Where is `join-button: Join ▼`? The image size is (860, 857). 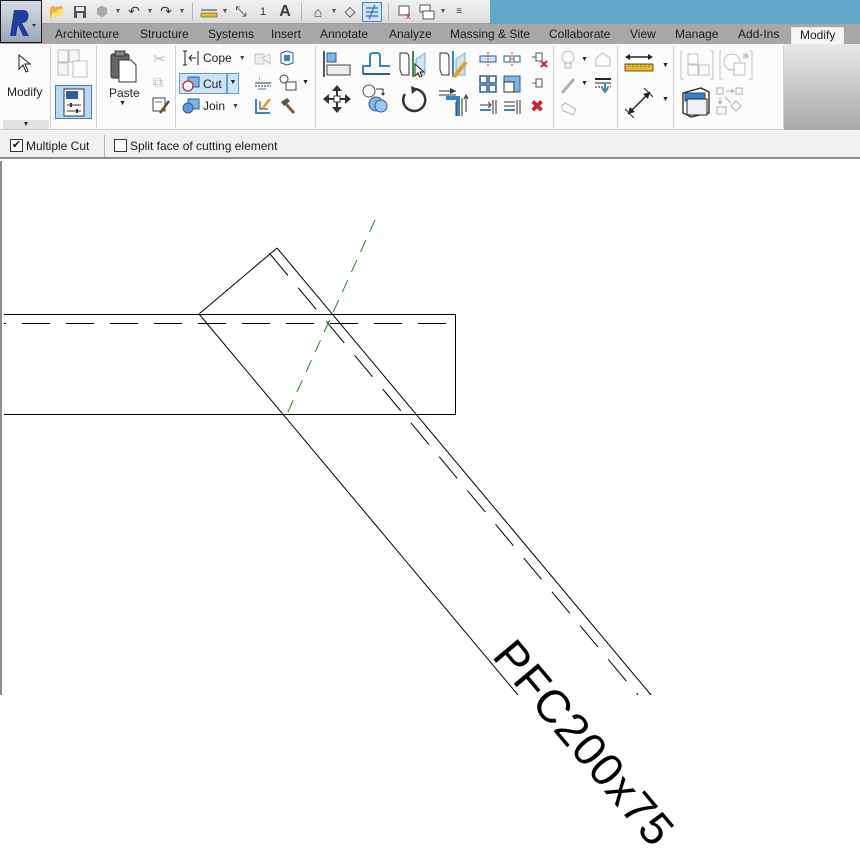
join-button: Join ▼ is located at coordinates (210, 106).